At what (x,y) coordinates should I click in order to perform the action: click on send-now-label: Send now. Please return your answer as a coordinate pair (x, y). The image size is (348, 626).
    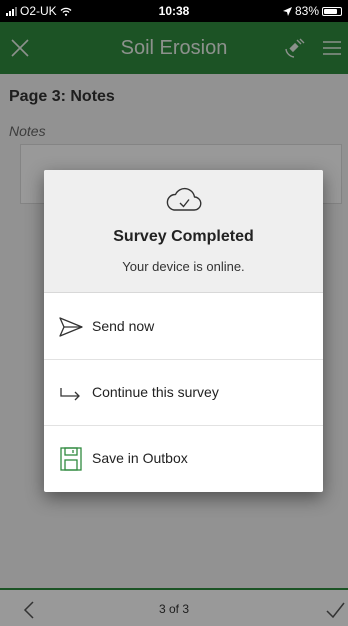
    Looking at the image, I should click on (123, 326).